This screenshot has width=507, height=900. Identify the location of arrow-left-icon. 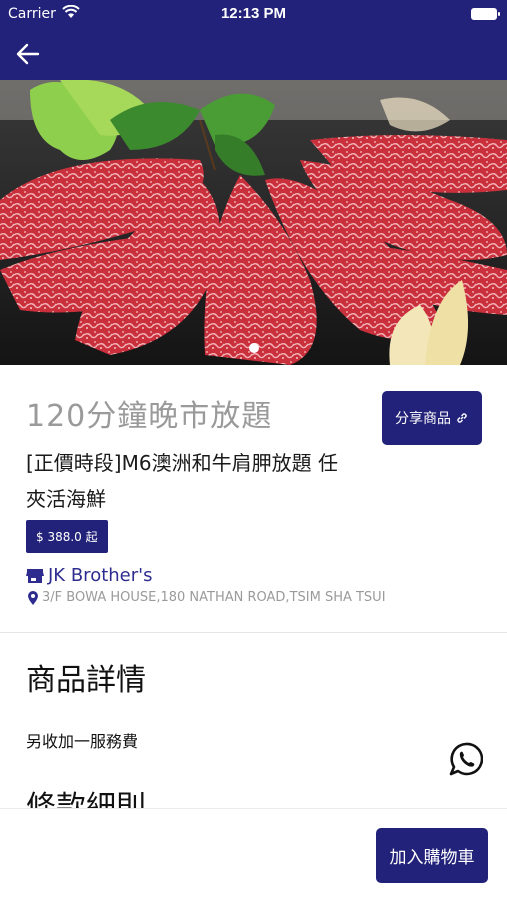
(28, 54).